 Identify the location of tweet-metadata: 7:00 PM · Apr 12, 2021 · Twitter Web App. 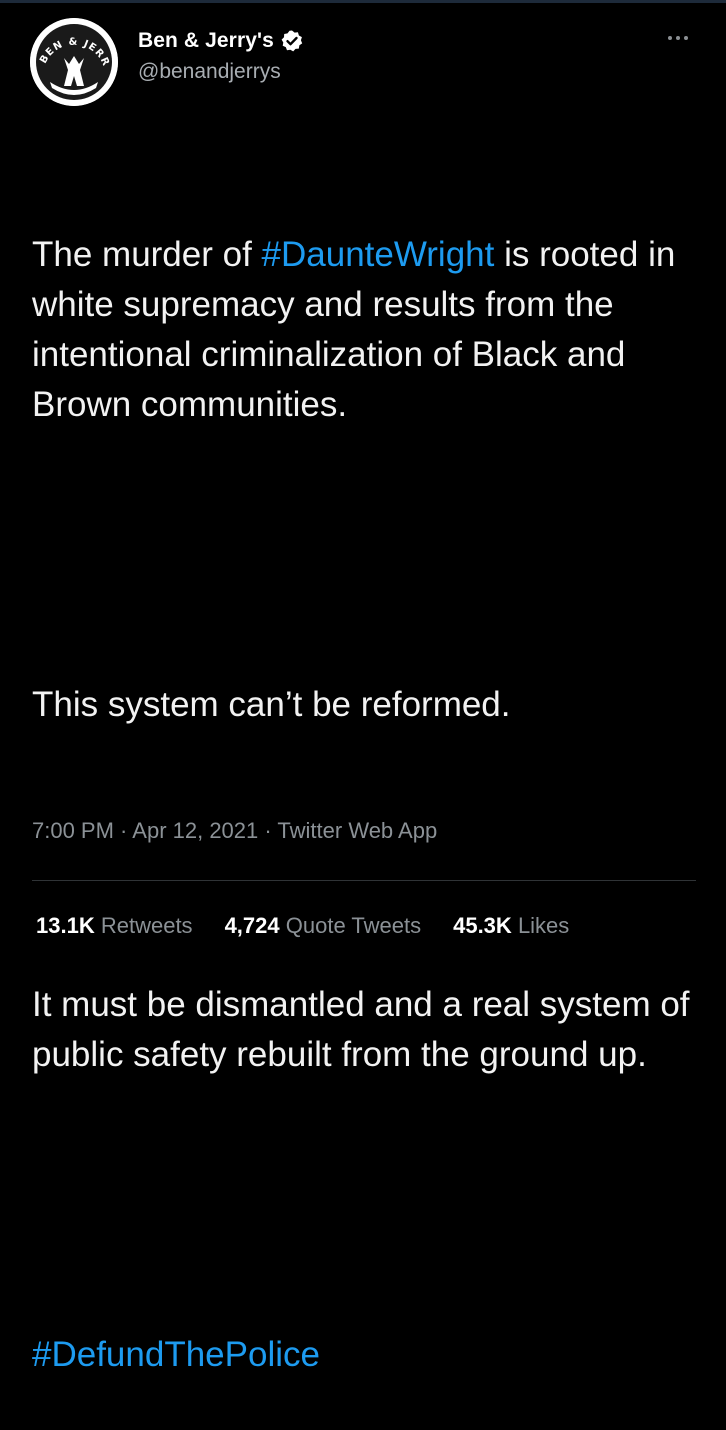
(234, 831).